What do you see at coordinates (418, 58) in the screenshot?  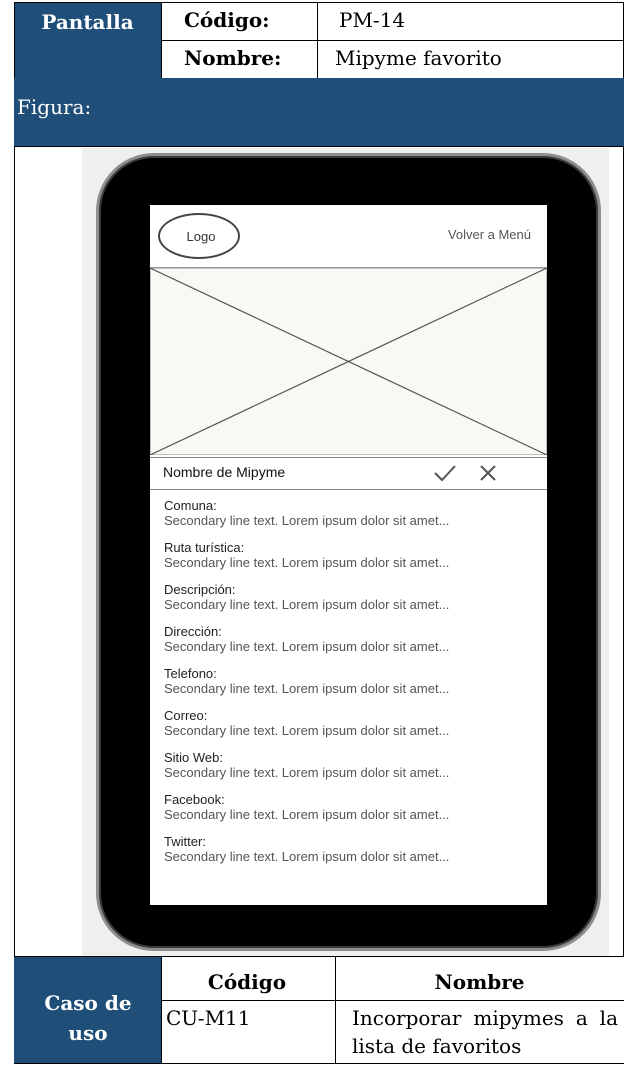 I see `nombre-value: Mipyme favorito` at bounding box center [418, 58].